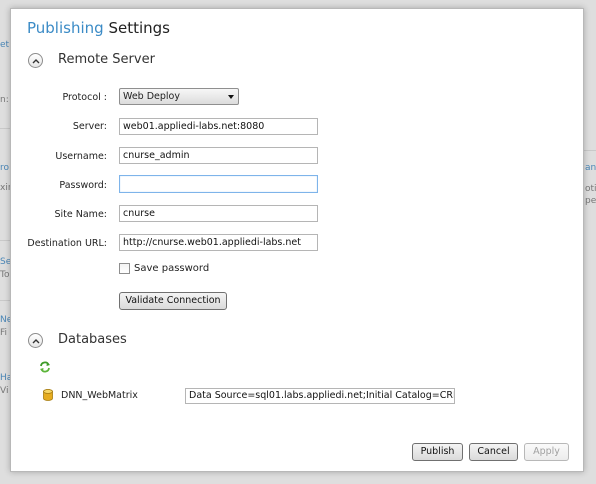  I want to click on databases-section-title: Databases, so click(92, 339).